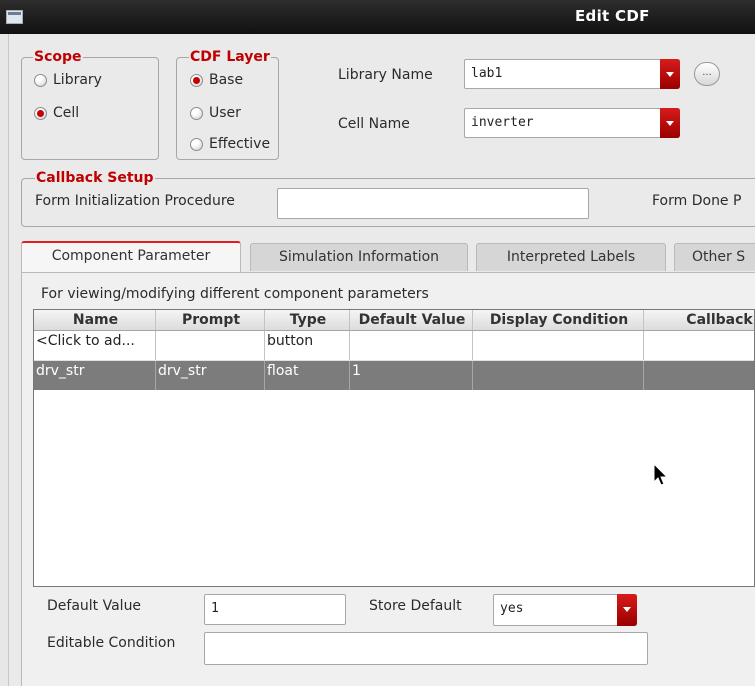 The image size is (755, 686). Describe the element at coordinates (111, 643) in the screenshot. I see `editable-condition-label: Editable Condition` at that location.